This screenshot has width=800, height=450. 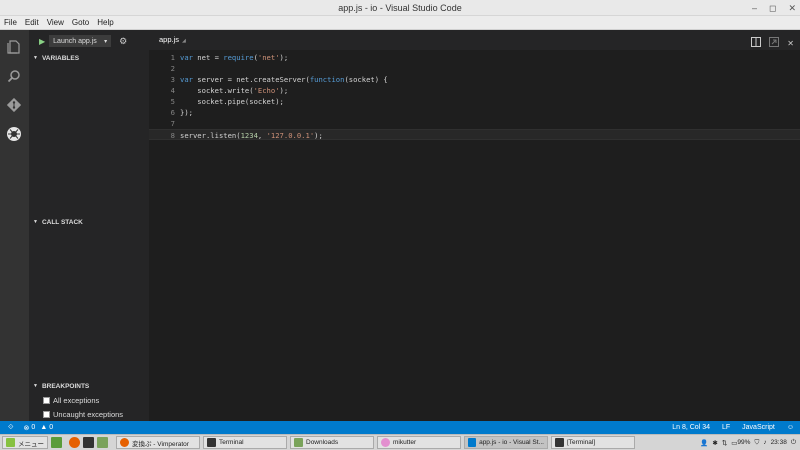 I want to click on breakpoint-uncaught-exceptions: Uncaught exceptions, so click(x=83, y=414).